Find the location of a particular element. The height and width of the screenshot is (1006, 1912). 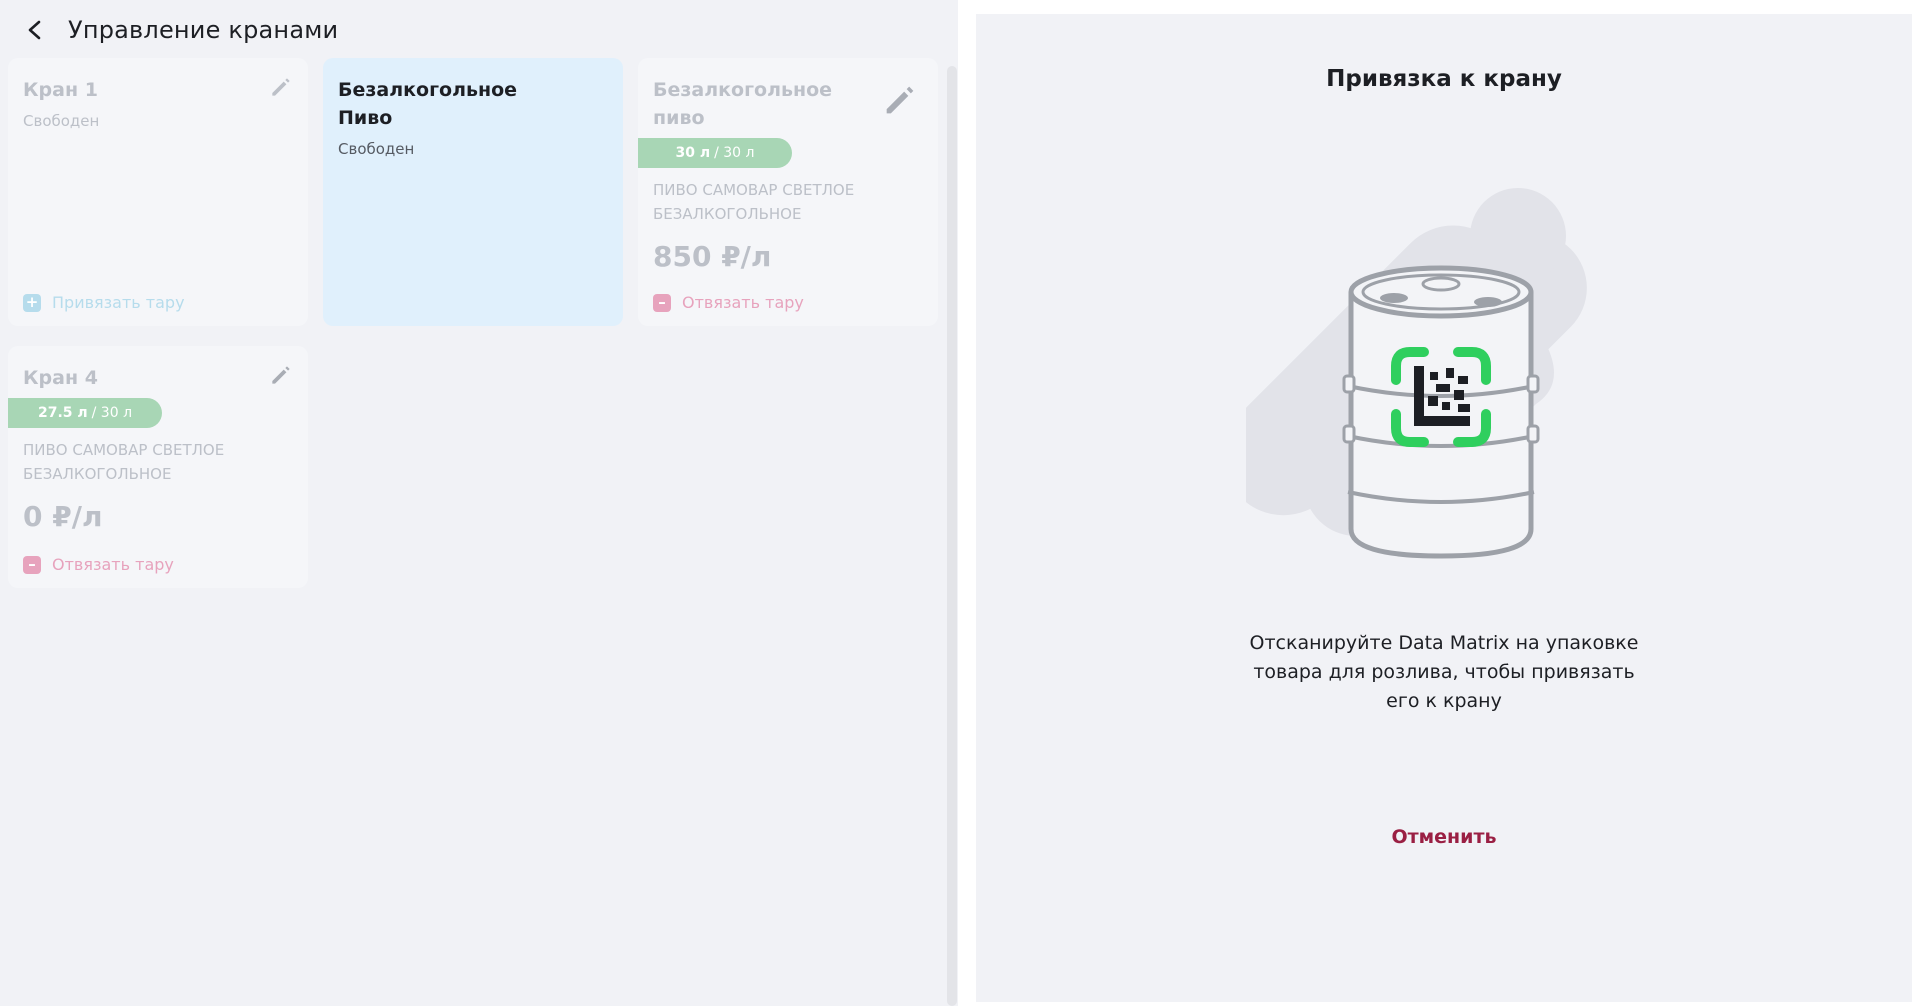

chevron-left-icon is located at coordinates (34, 30).